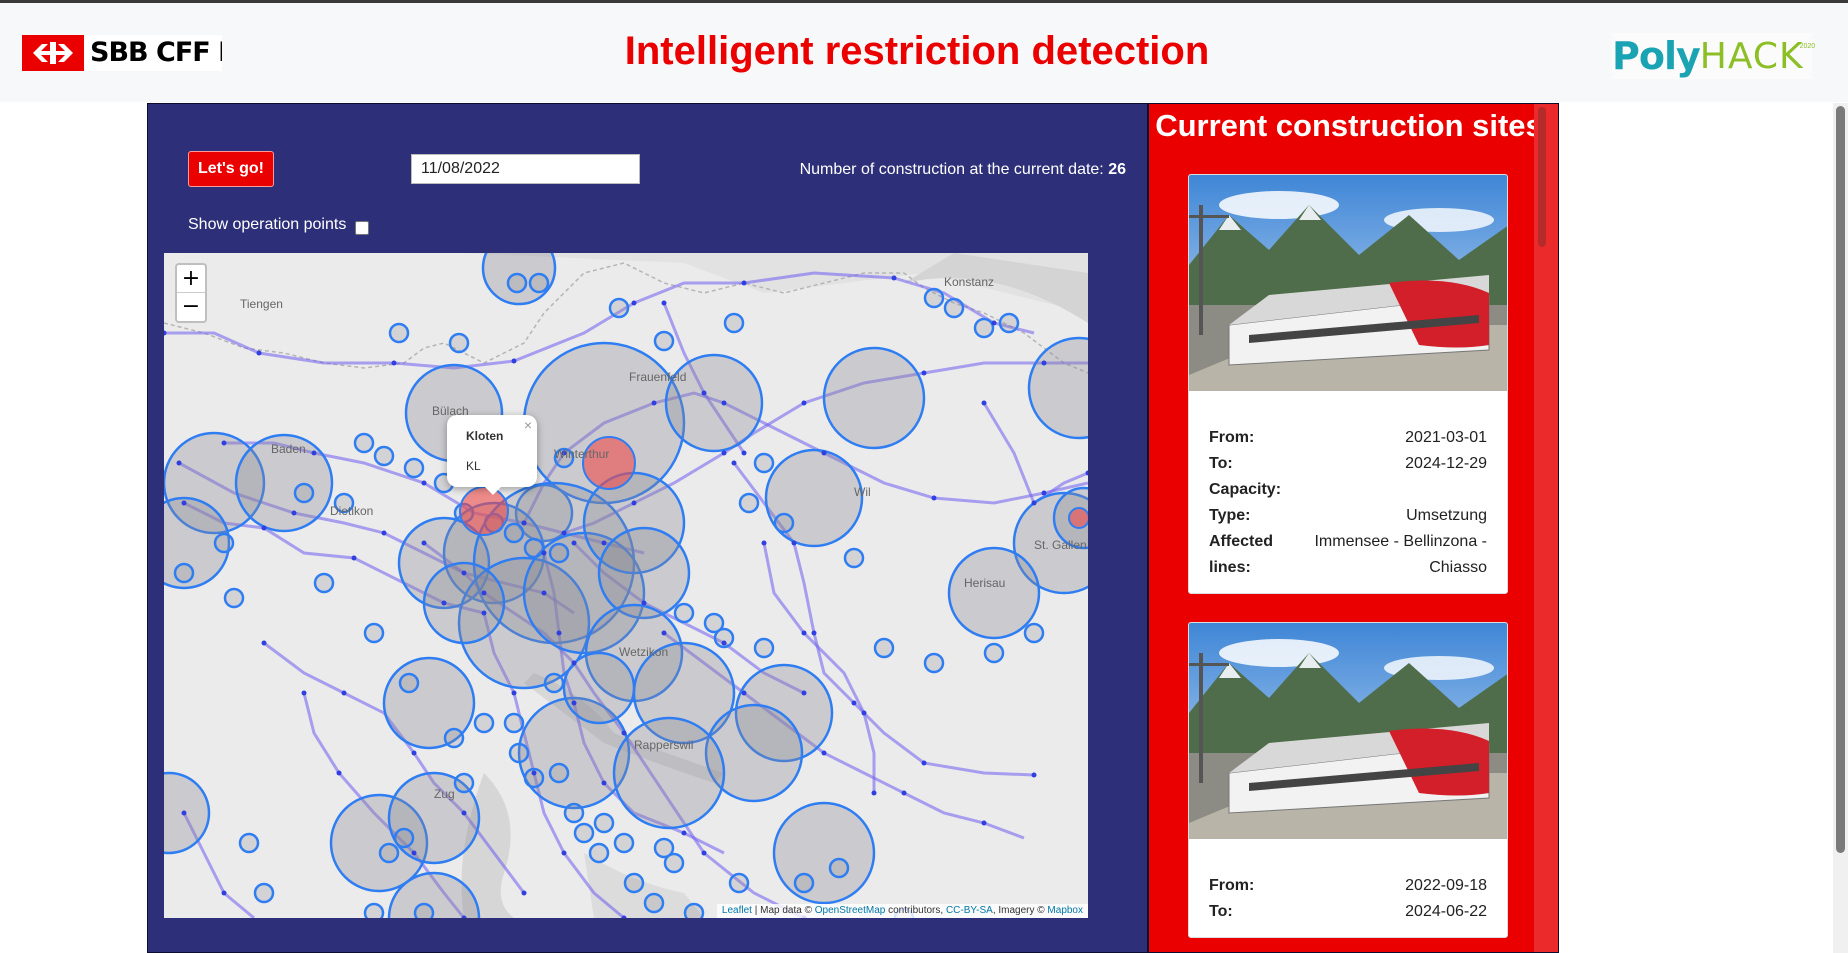 The width and height of the screenshot is (1848, 953). Describe the element at coordinates (231, 169) in the screenshot. I see `lets-go-button: Let's go!` at that location.